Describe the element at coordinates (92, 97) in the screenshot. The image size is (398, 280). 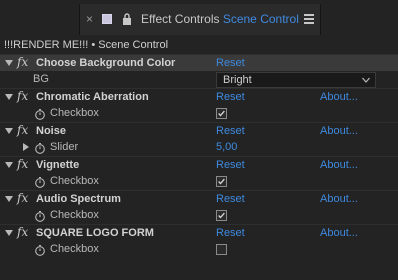
I see `effect-name: Chromatic Aberration` at that location.